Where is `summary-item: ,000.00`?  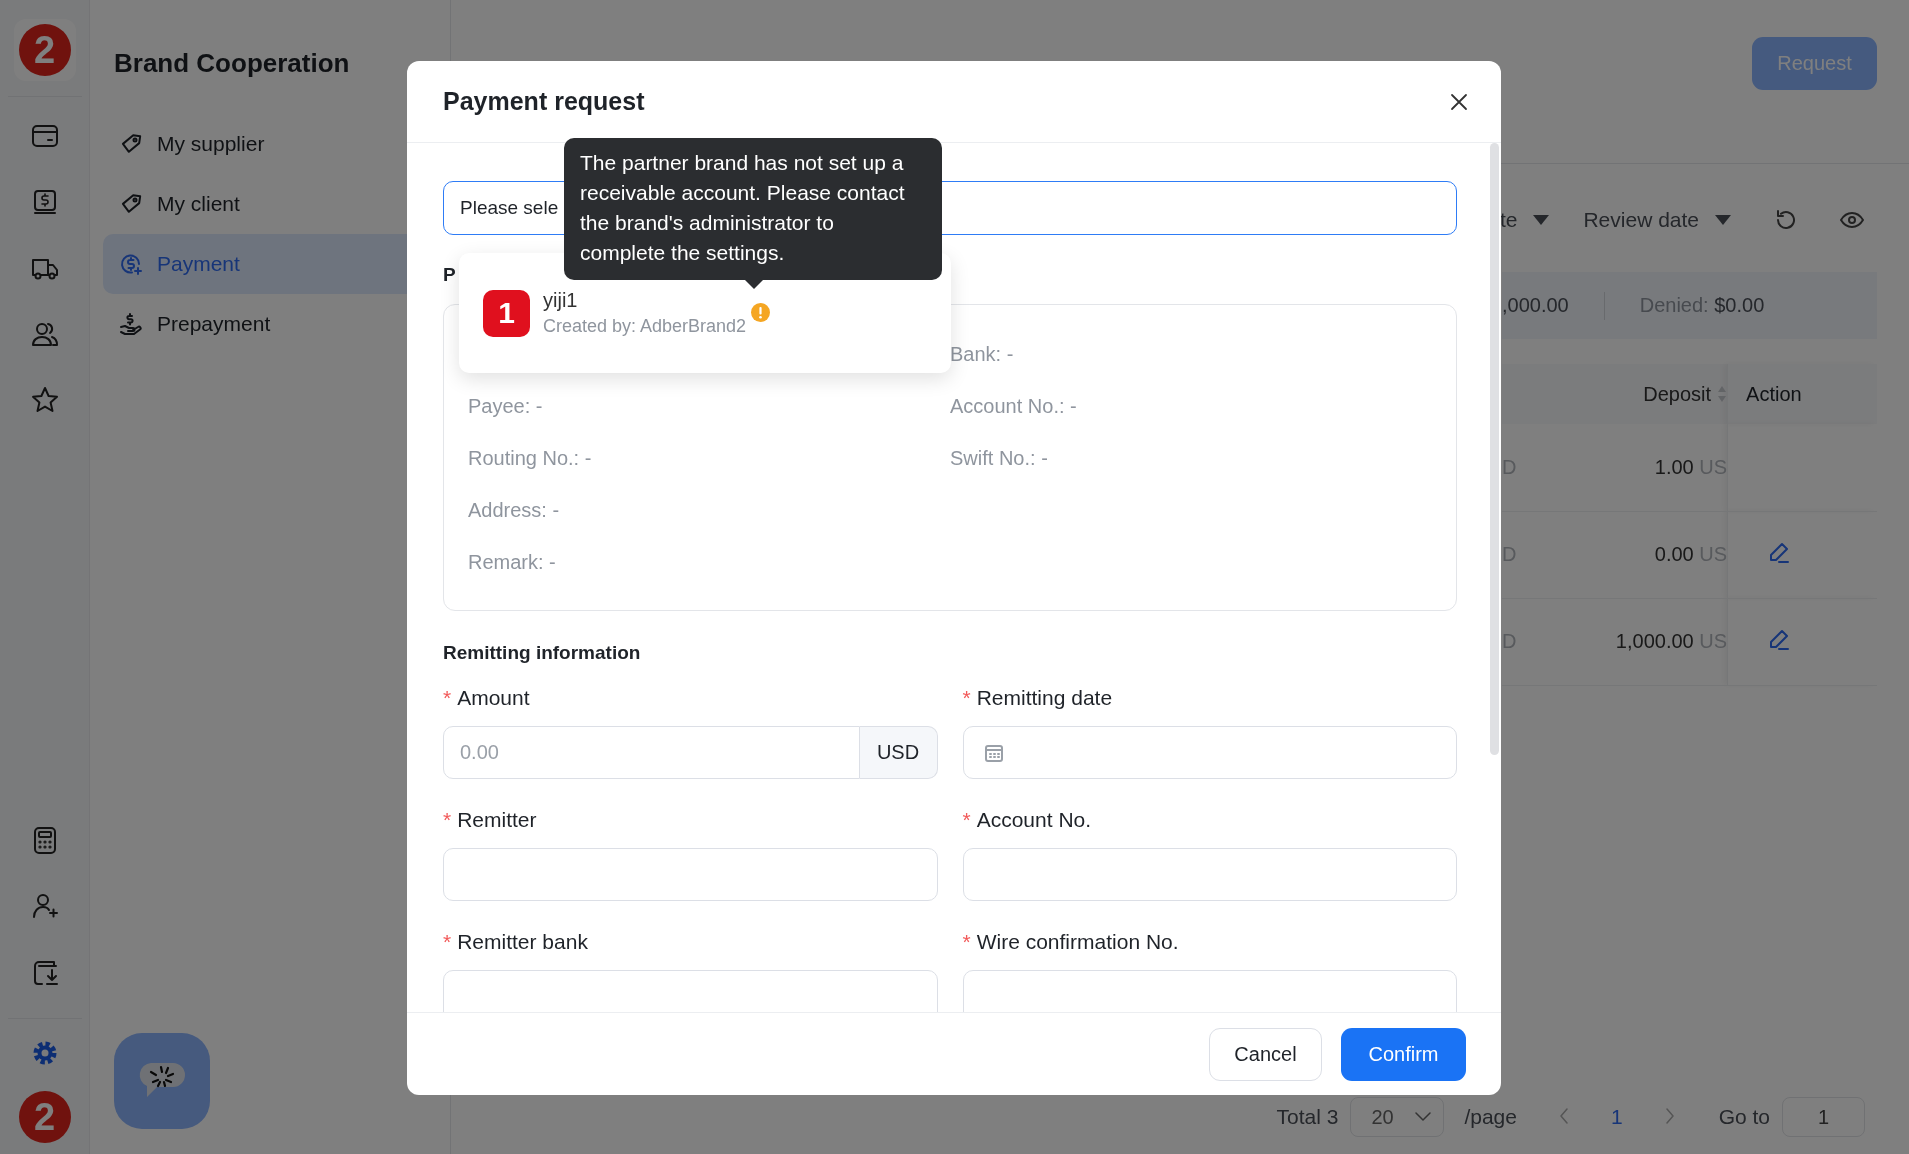 summary-item: ,000.00 is located at coordinates (1535, 305).